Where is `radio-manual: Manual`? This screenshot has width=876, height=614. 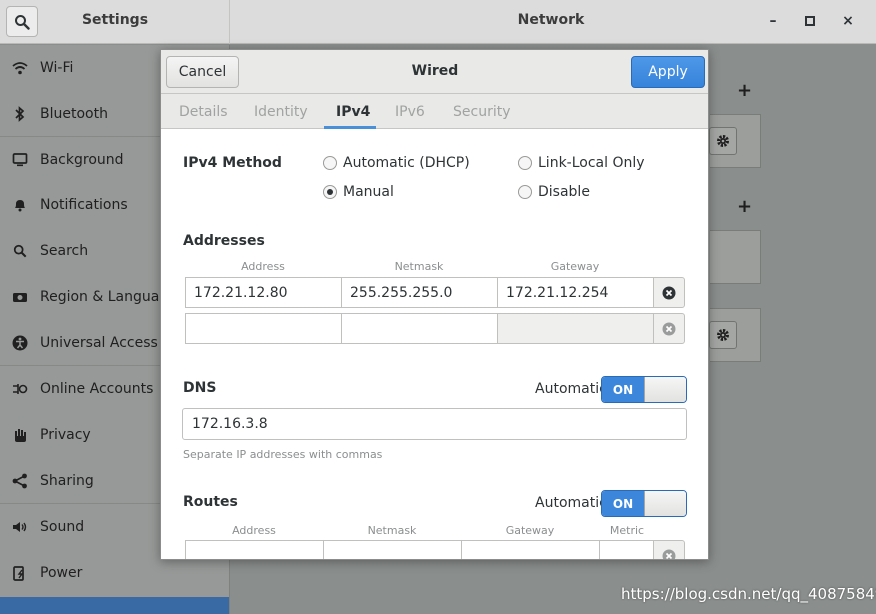 radio-manual: Manual is located at coordinates (358, 192).